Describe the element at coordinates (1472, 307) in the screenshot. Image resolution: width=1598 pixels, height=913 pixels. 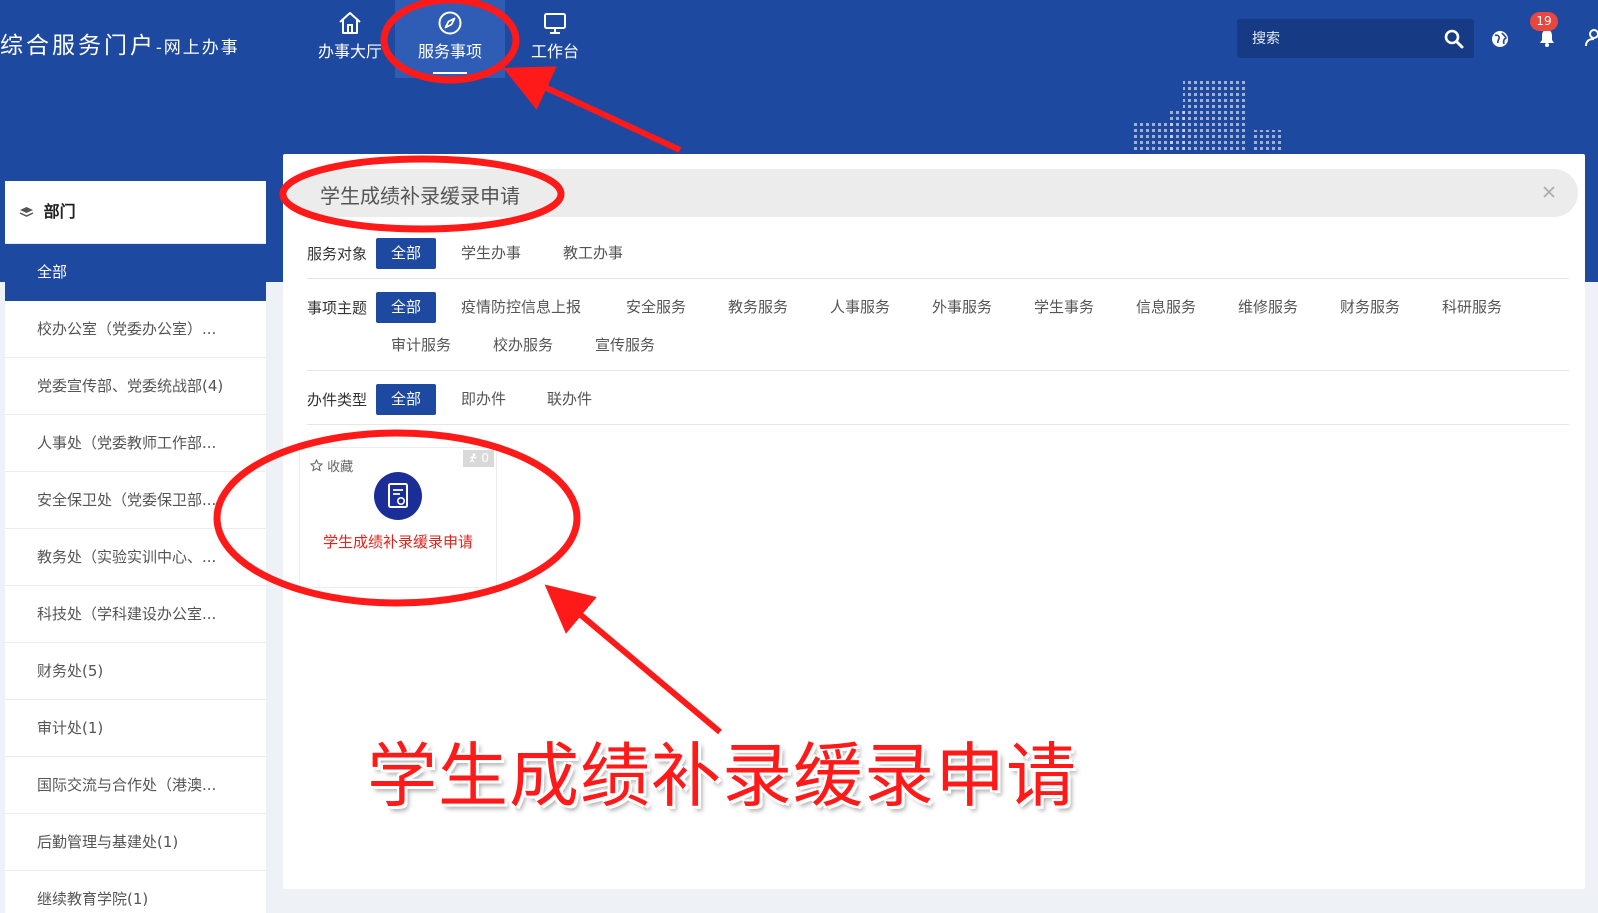
I see `chip-theme-research: 科研服务` at that location.